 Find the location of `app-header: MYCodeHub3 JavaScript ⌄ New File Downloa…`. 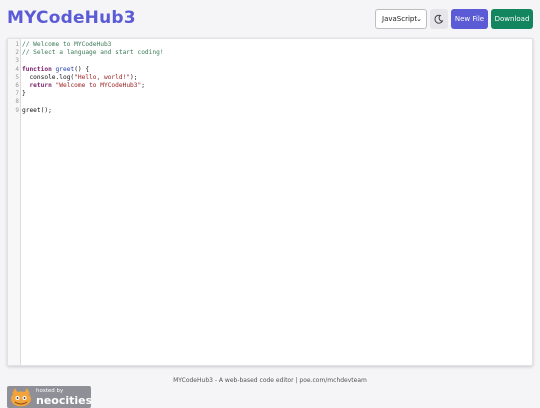

app-header: MYCodeHub3 JavaScript ⌄ New File Downloa… is located at coordinates (270, 19).